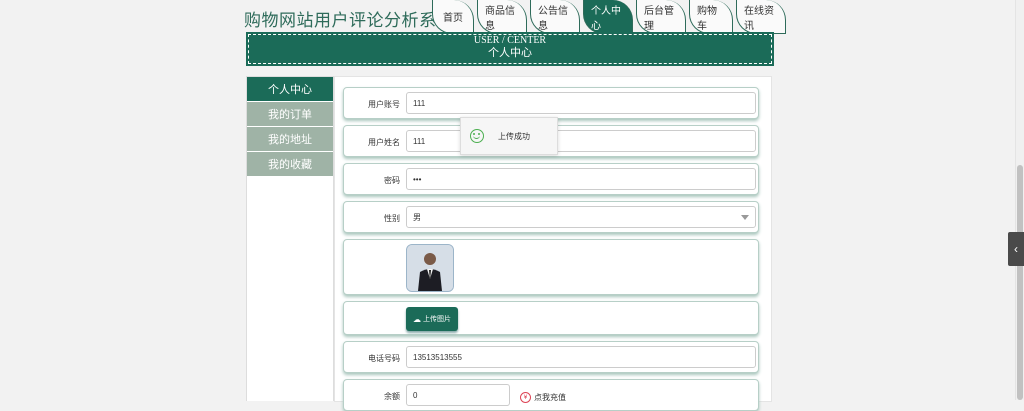  Describe the element at coordinates (290, 164) in the screenshot. I see `sidebar-item-favorites: 我的收藏` at that location.